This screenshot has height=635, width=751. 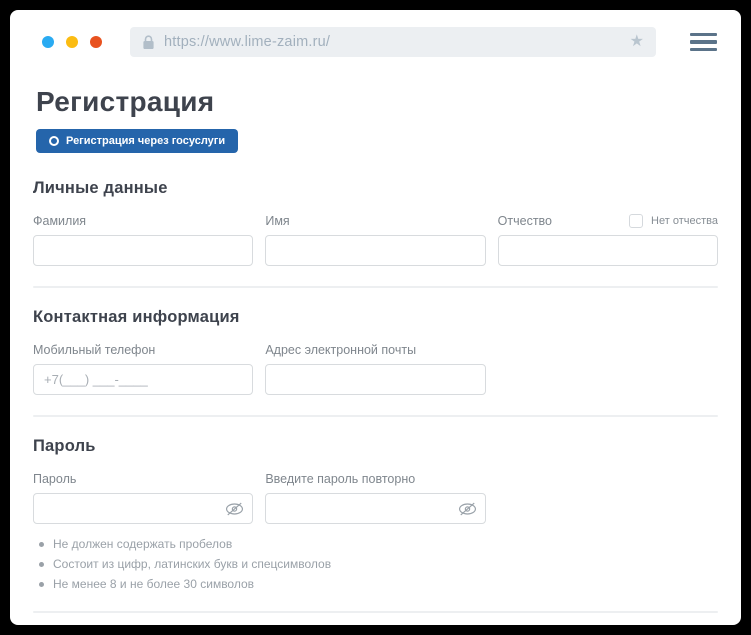 I want to click on gosuslugi-register-button: Регистрация через госуслуги, so click(x=137, y=141).